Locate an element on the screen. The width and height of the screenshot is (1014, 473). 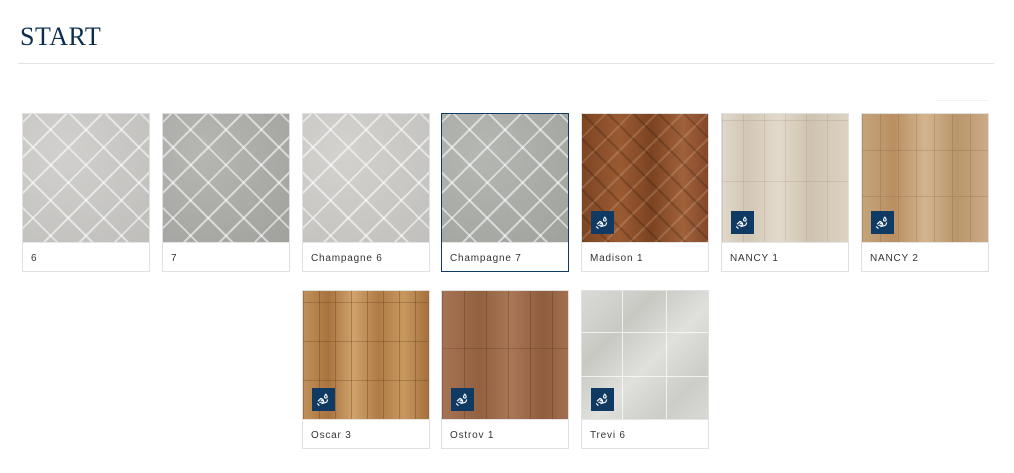
product-label: Madison 1 is located at coordinates (617, 258).